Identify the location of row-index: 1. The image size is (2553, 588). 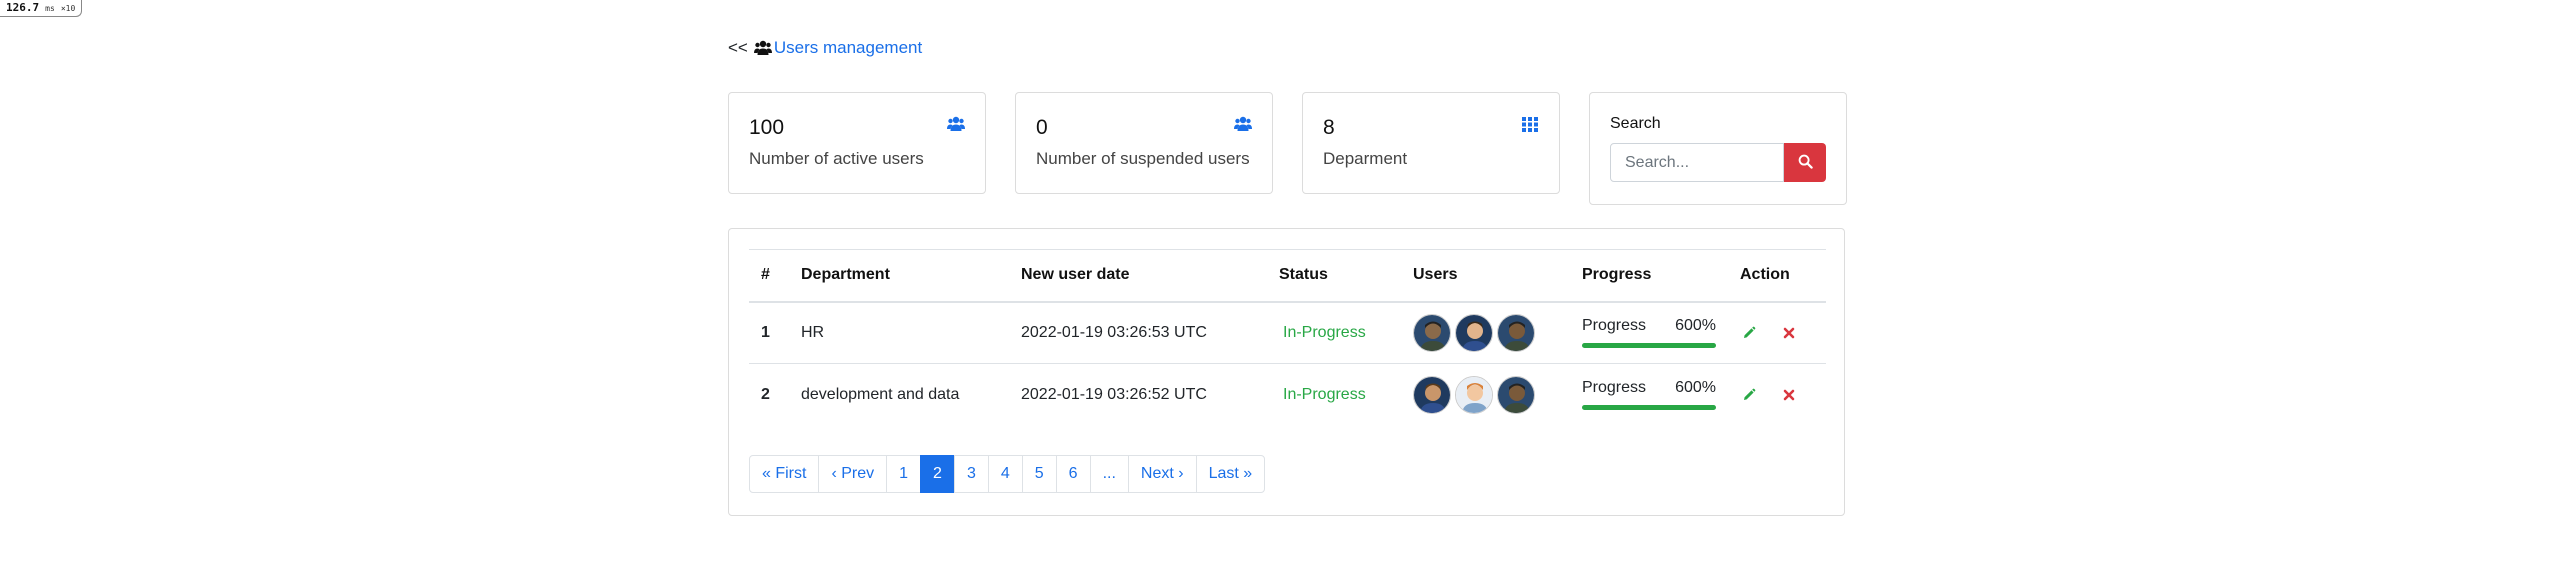
(765, 332).